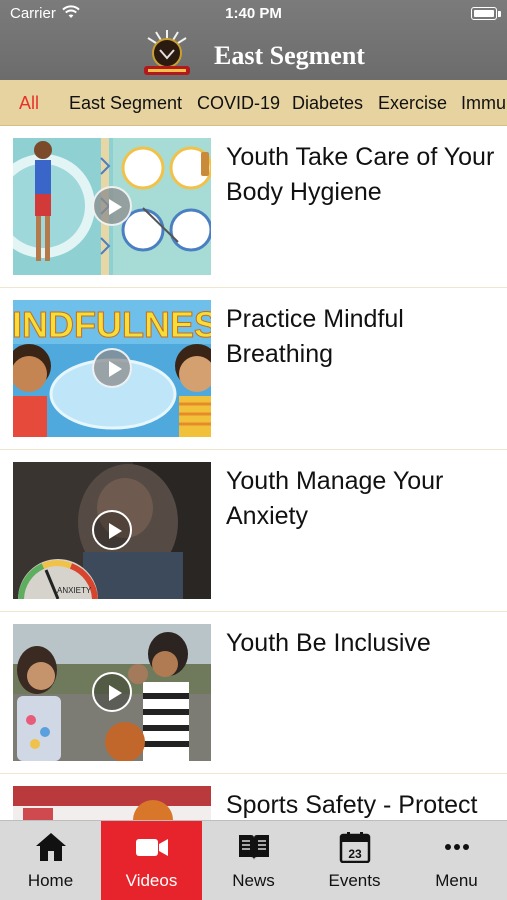  What do you see at coordinates (355, 854) in the screenshot?
I see `calendar-day: 23` at bounding box center [355, 854].